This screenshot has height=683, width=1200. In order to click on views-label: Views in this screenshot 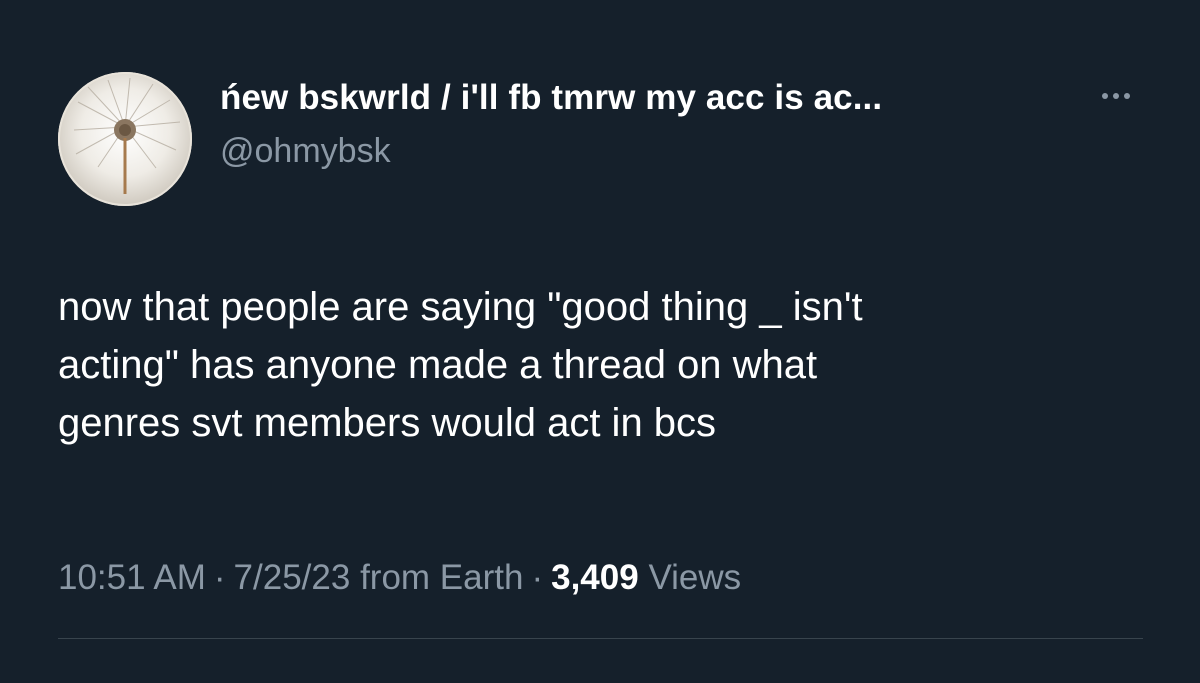, I will do `click(695, 577)`.